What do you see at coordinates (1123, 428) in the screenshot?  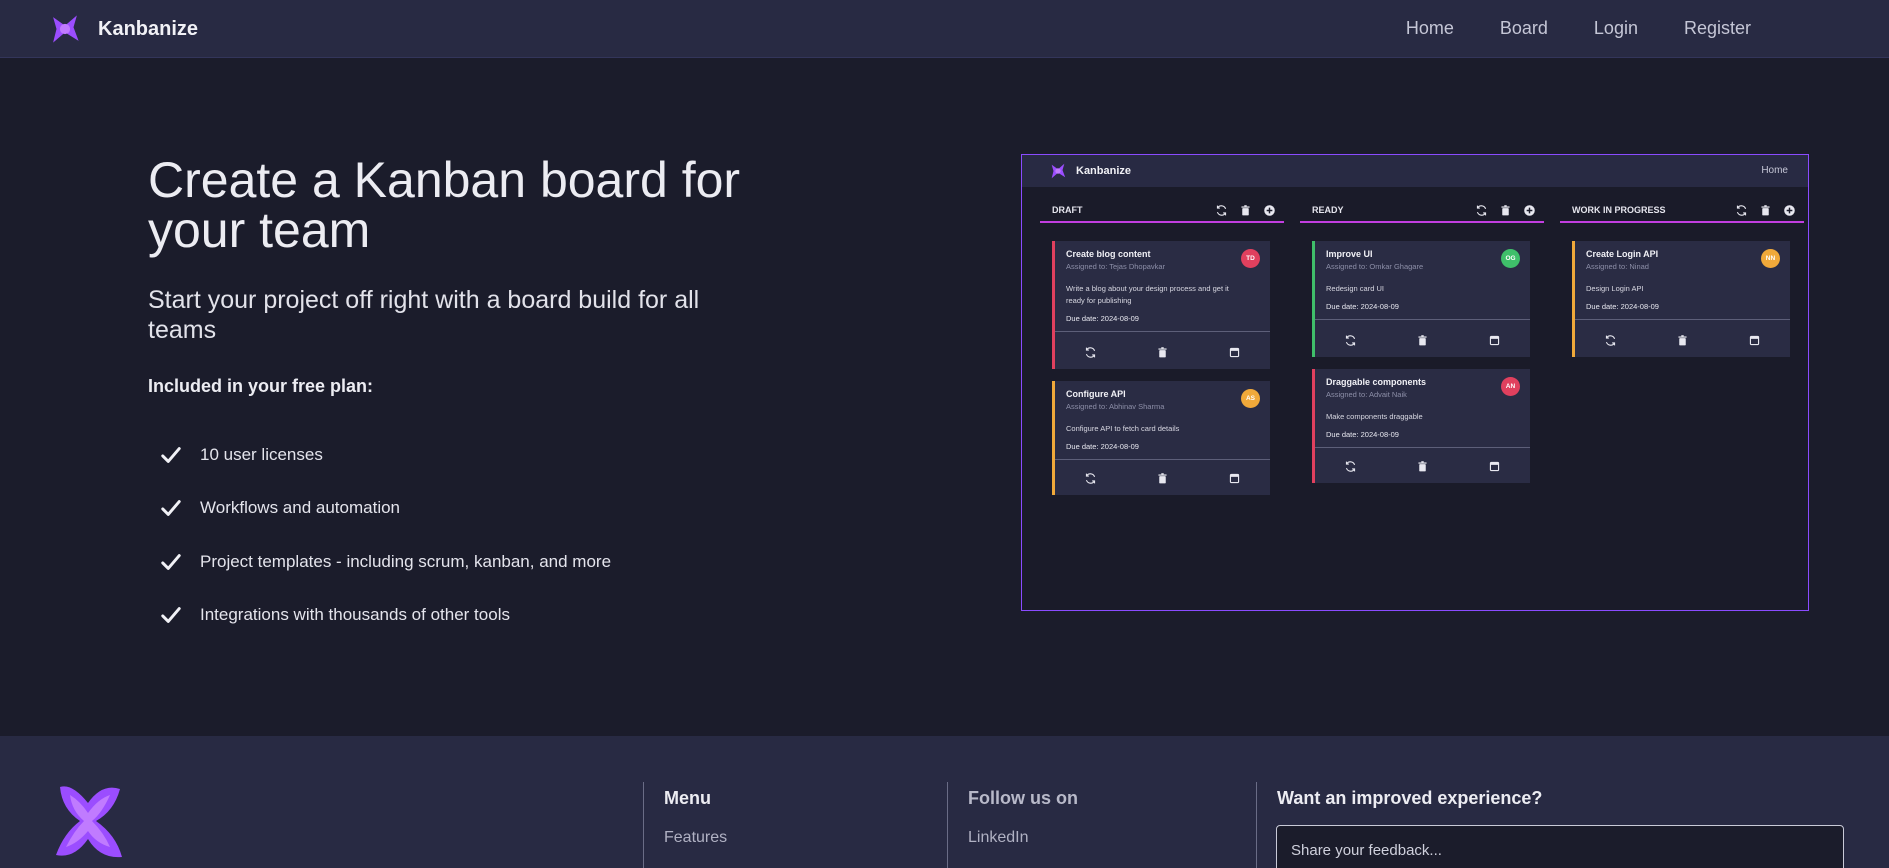 I see `card-description: Configure API to fetch card details` at bounding box center [1123, 428].